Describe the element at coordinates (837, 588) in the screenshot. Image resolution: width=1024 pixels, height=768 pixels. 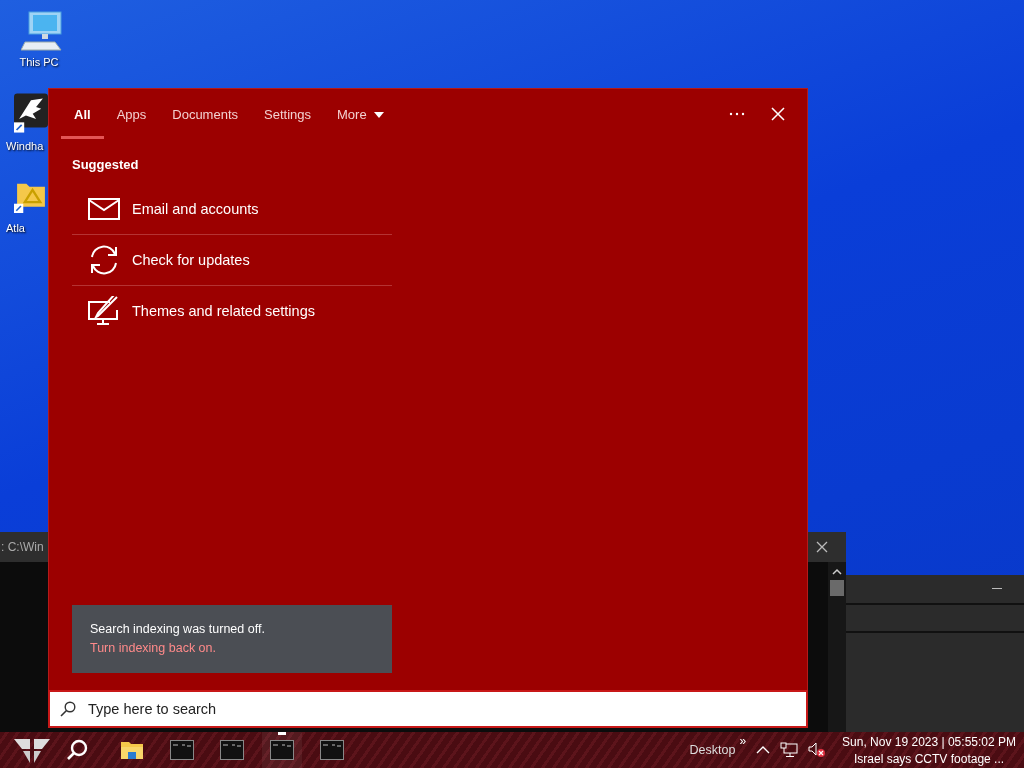
I see `scrollbar-thumb` at that location.